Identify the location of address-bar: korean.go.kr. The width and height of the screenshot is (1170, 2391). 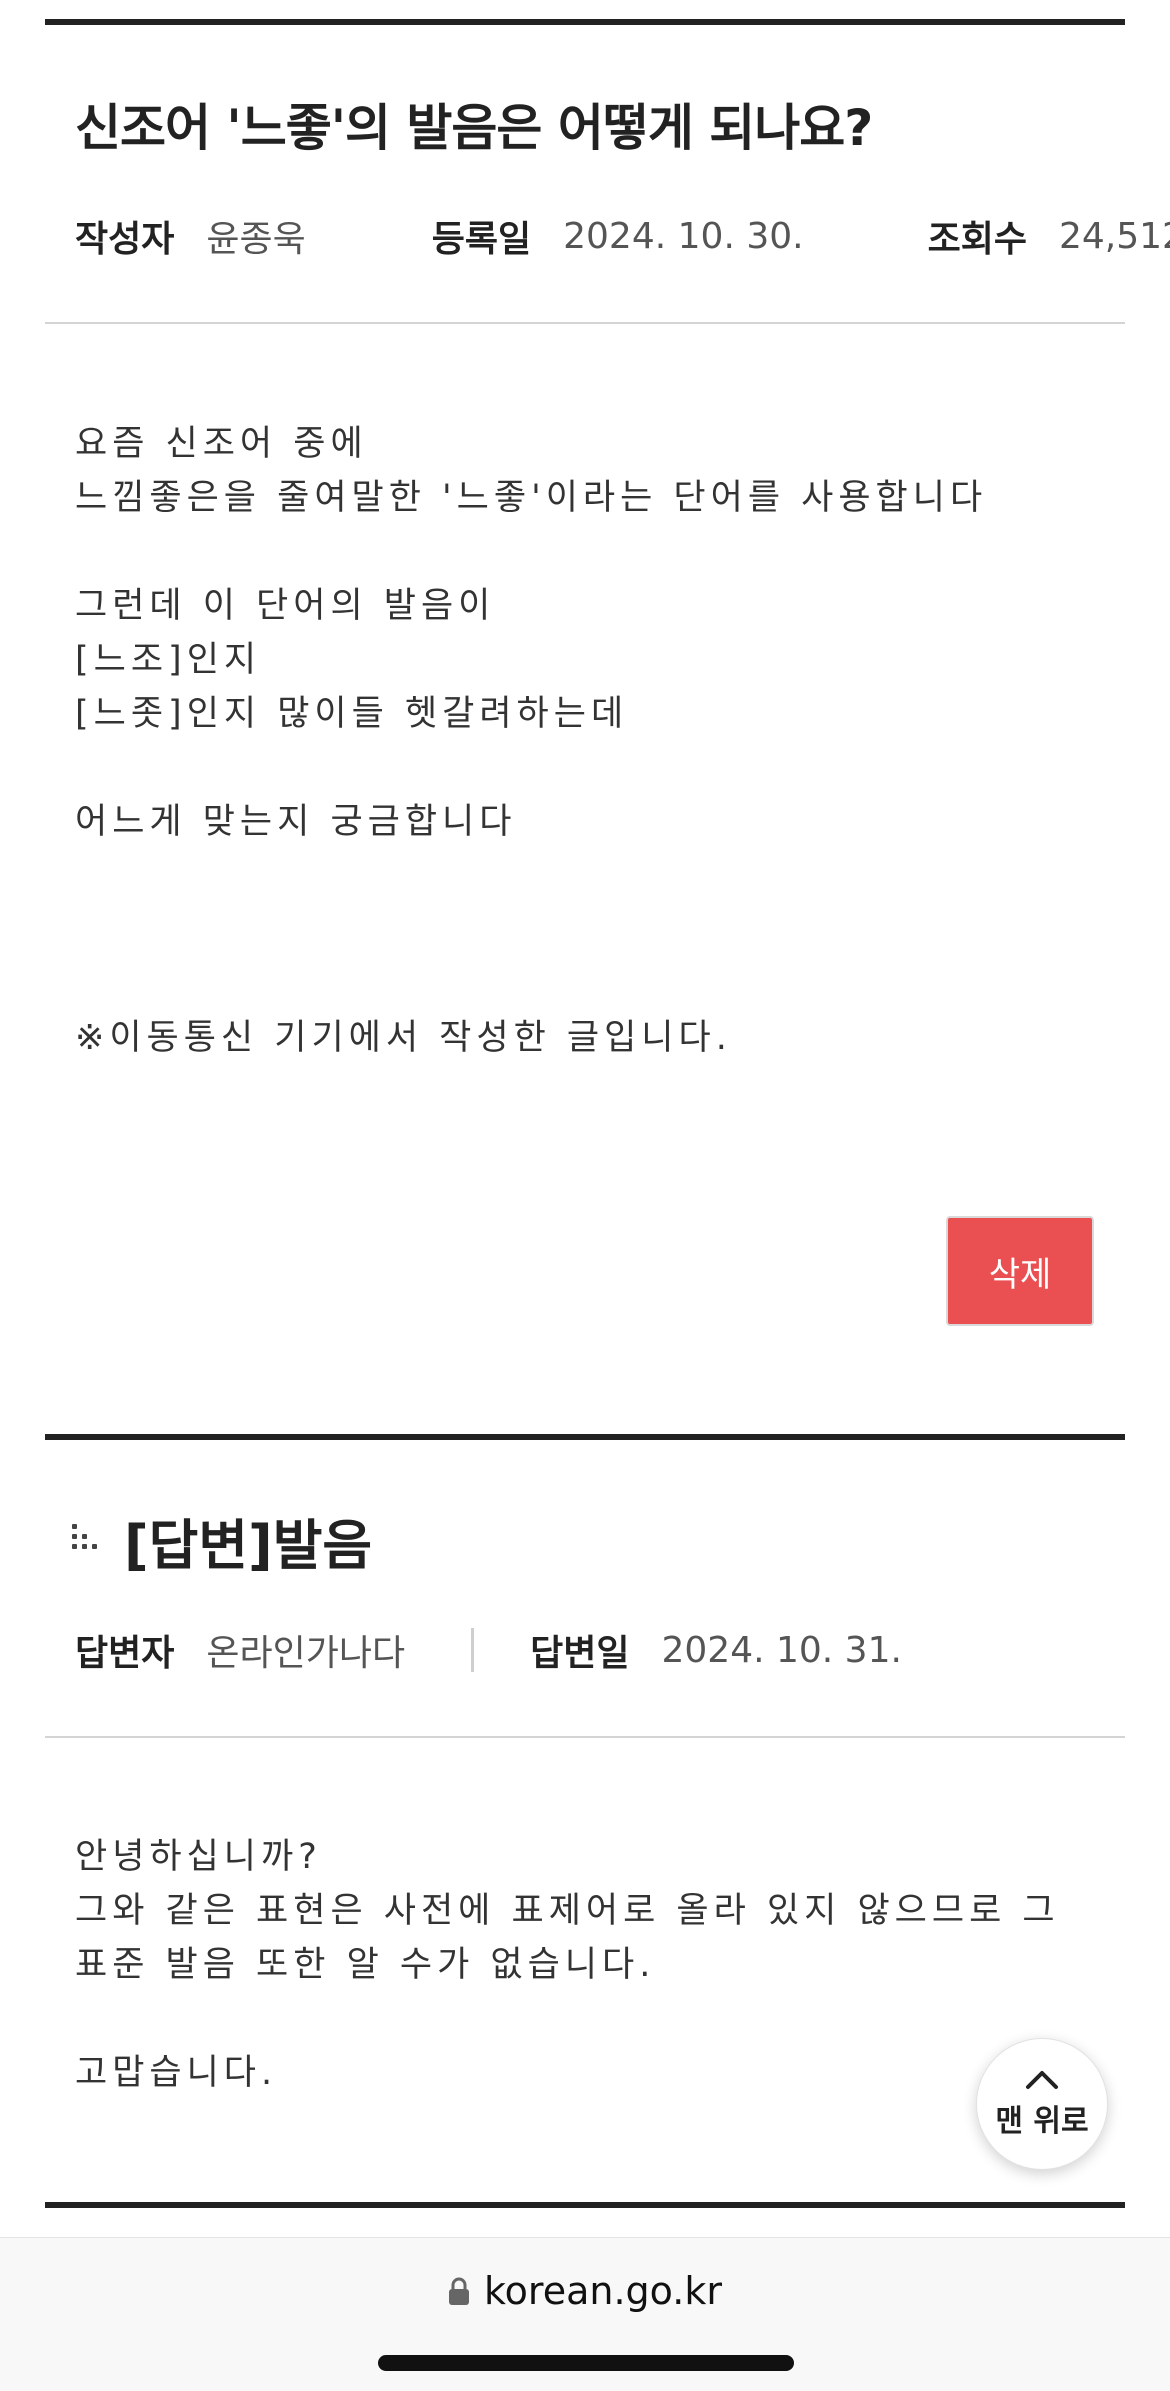
(585, 2291).